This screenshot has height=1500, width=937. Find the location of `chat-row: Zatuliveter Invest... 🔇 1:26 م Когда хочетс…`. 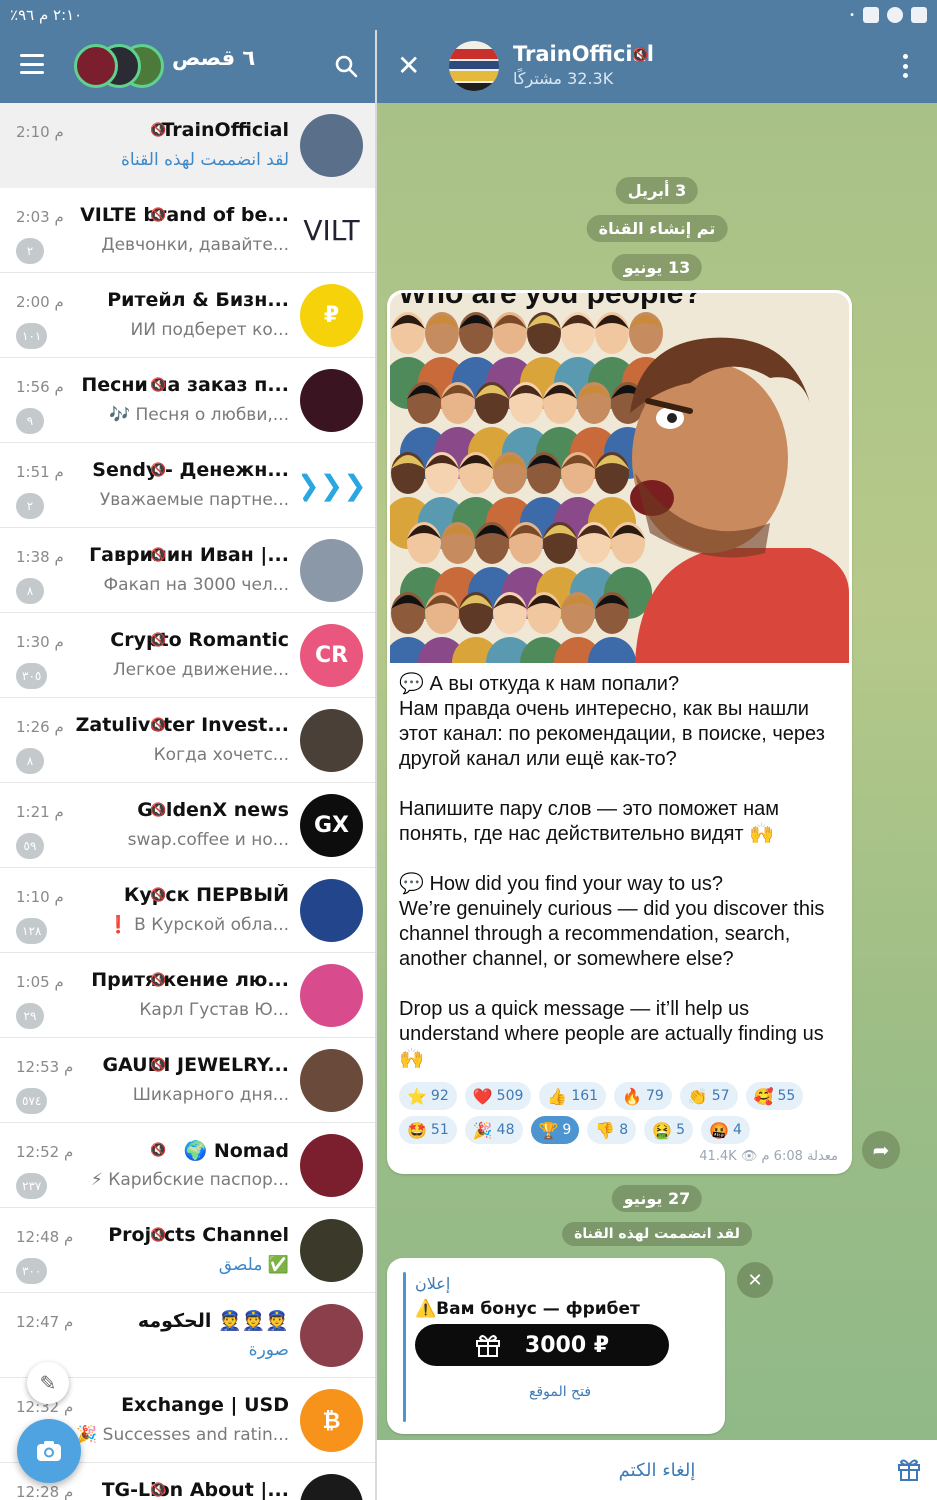

chat-row: Zatuliveter Invest... 🔇 1:26 م Когда хочетс… is located at coordinates (187, 740).